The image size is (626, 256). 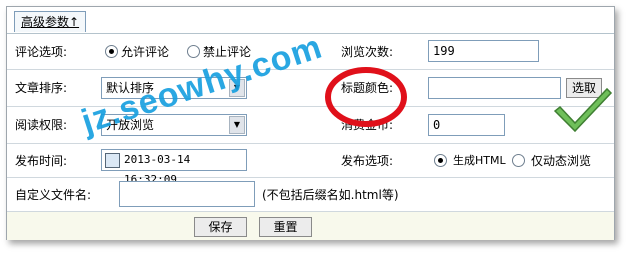 What do you see at coordinates (366, 97) in the screenshot?
I see `red-circle-annotation` at bounding box center [366, 97].